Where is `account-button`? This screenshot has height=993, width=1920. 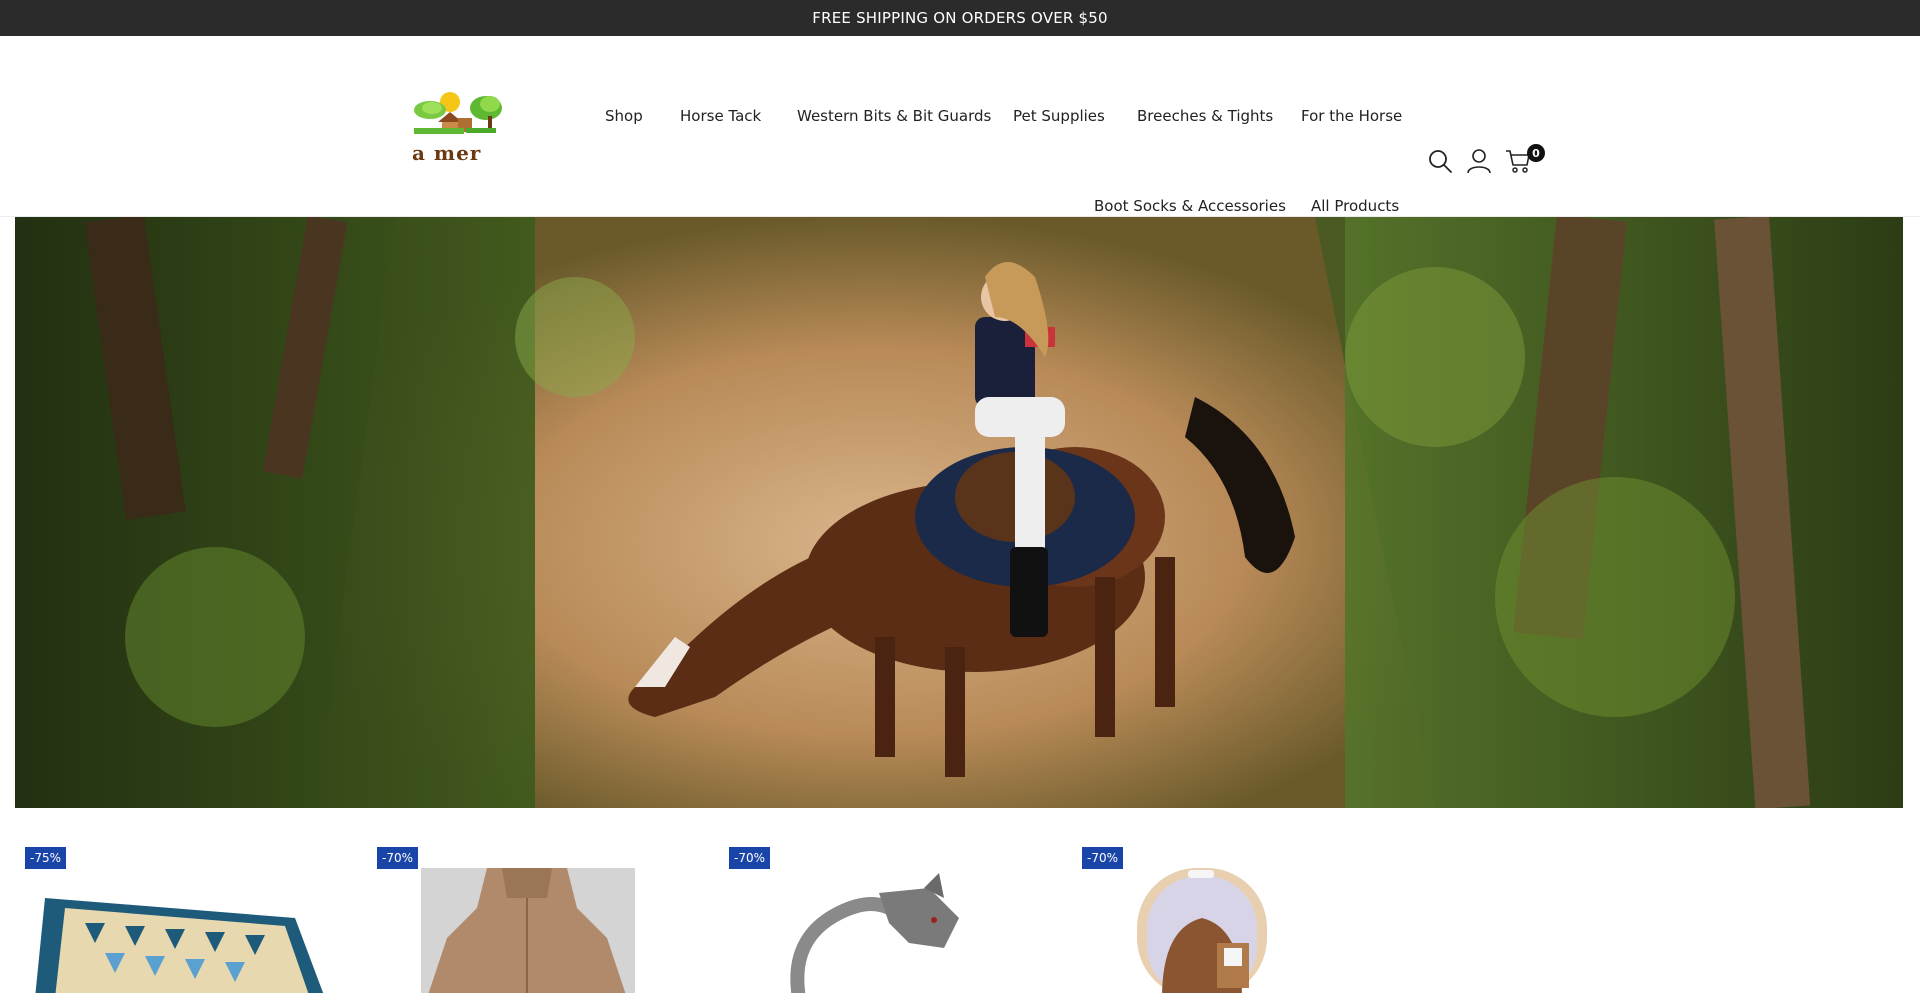
account-button is located at coordinates (1479, 161).